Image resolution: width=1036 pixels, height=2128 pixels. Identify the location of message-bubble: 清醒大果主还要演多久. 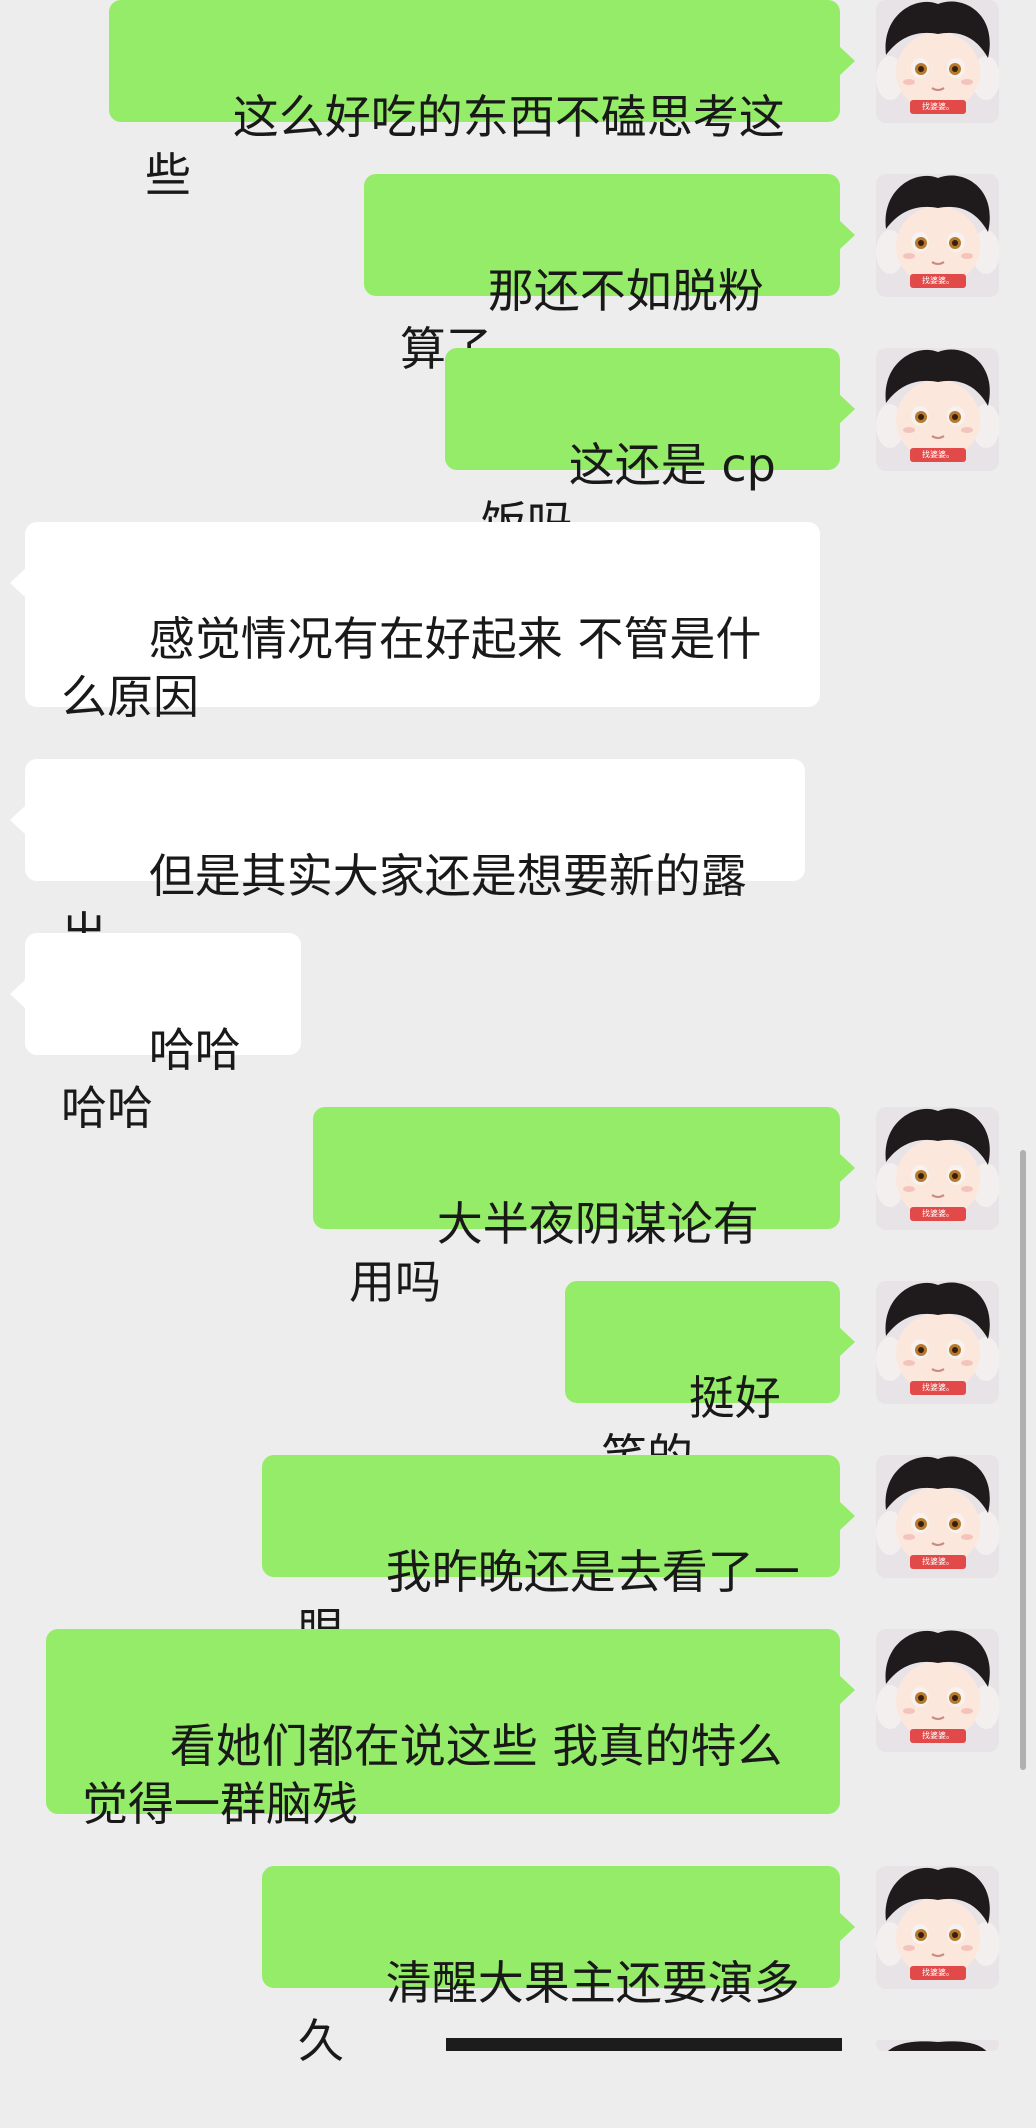
(558, 1967).